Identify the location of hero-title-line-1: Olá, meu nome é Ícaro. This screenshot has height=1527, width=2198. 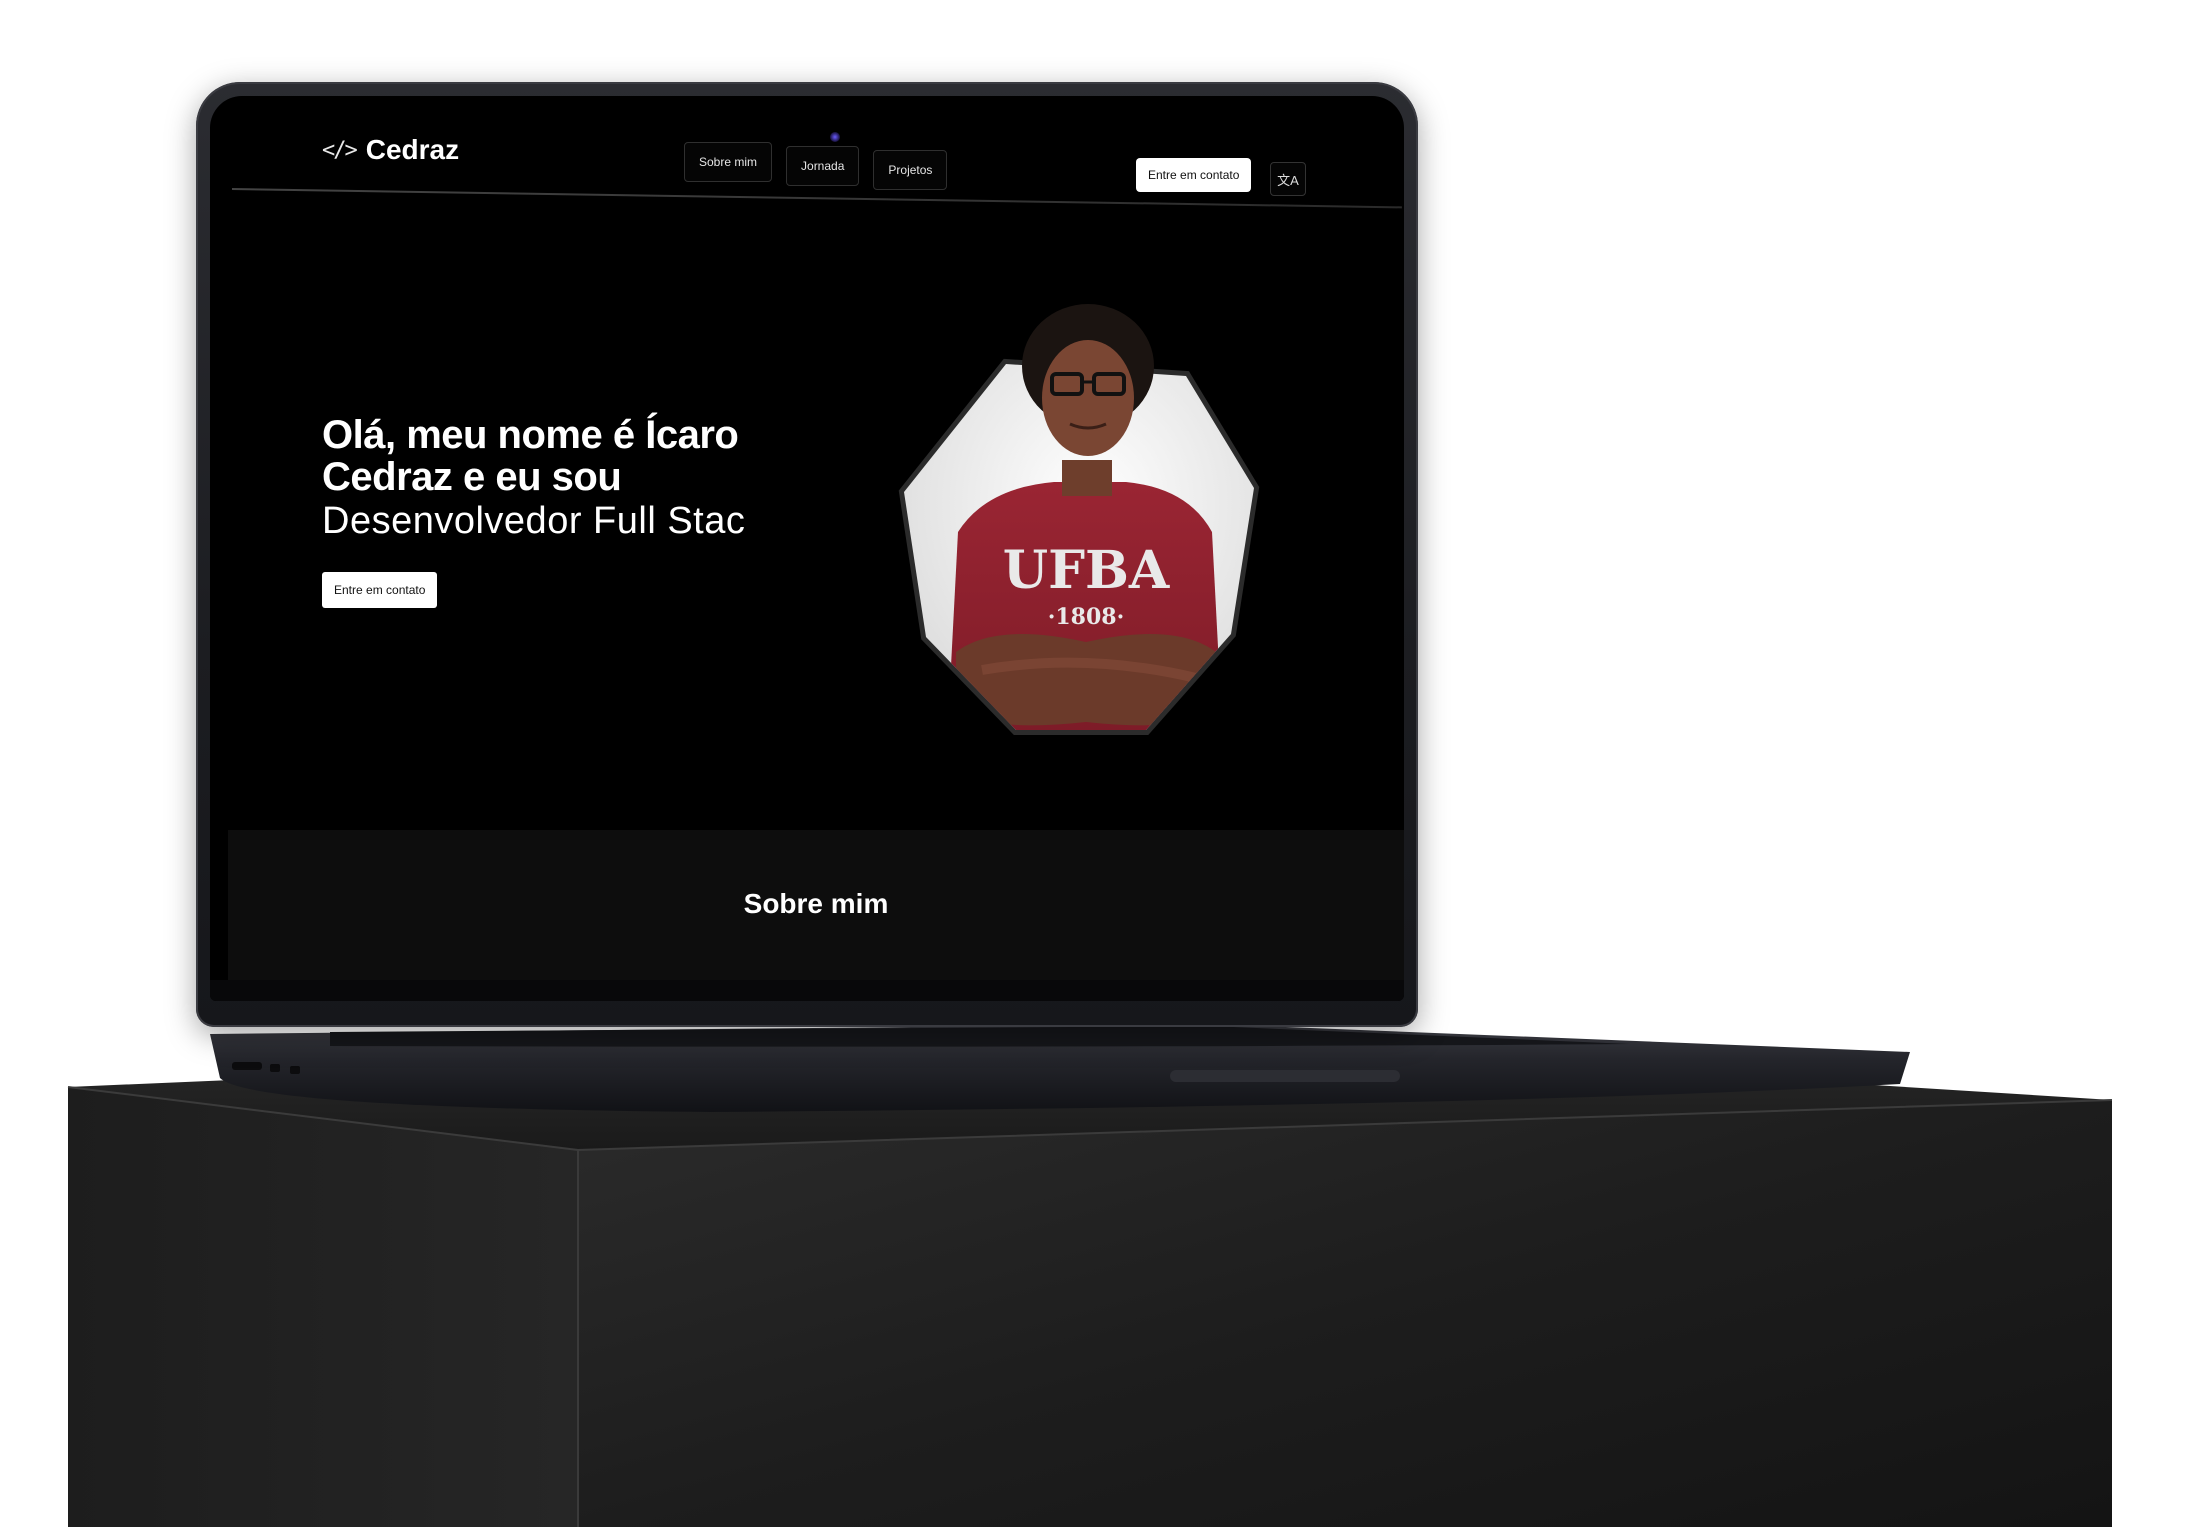
(530, 435).